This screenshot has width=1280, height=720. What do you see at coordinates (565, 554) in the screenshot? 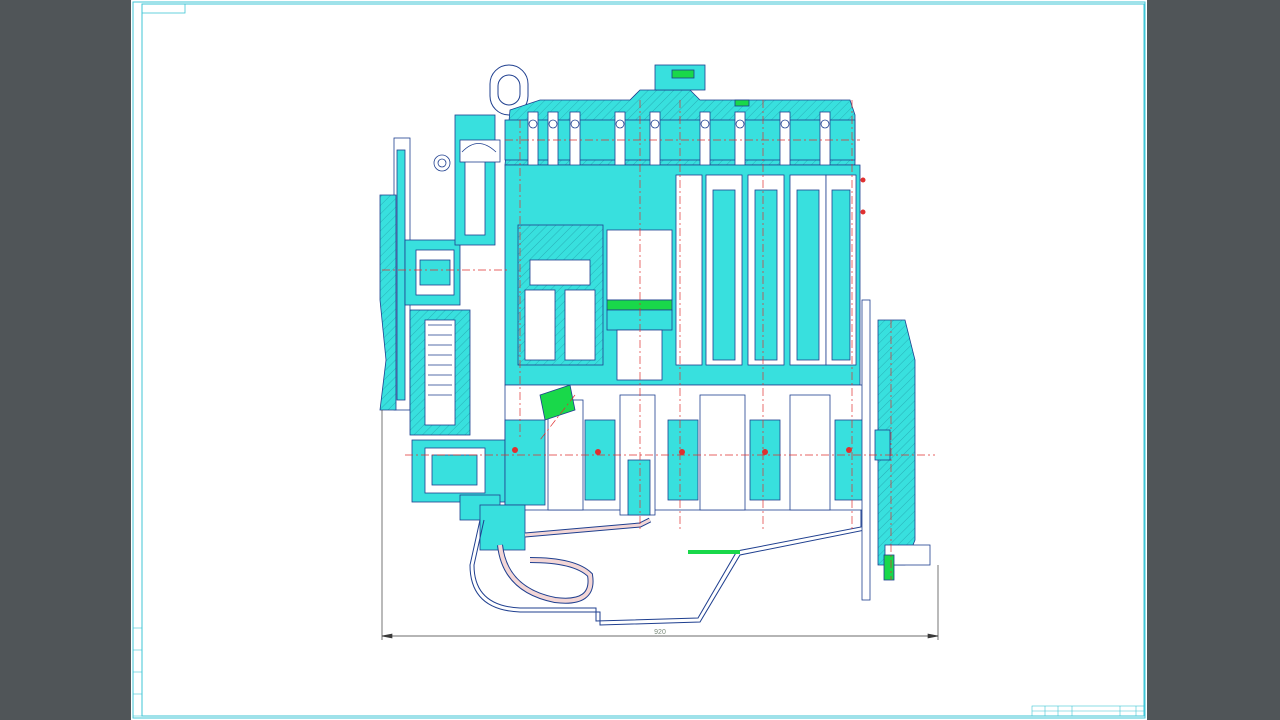
I see `oil-pump` at bounding box center [565, 554].